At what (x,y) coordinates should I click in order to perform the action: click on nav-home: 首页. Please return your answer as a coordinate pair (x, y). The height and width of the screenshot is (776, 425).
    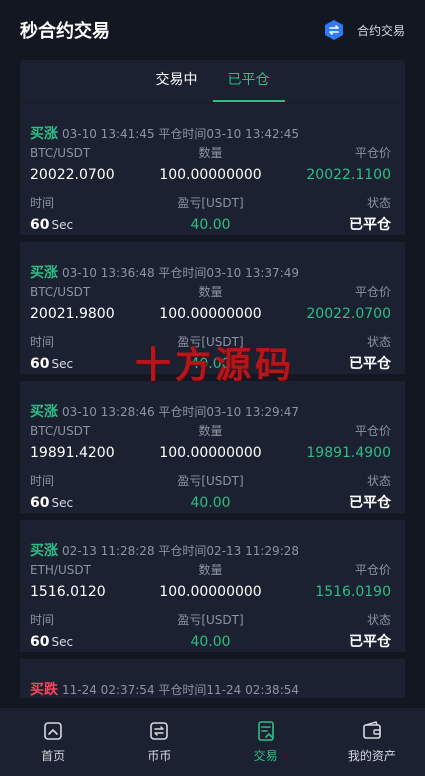
    Looking at the image, I should click on (53, 742).